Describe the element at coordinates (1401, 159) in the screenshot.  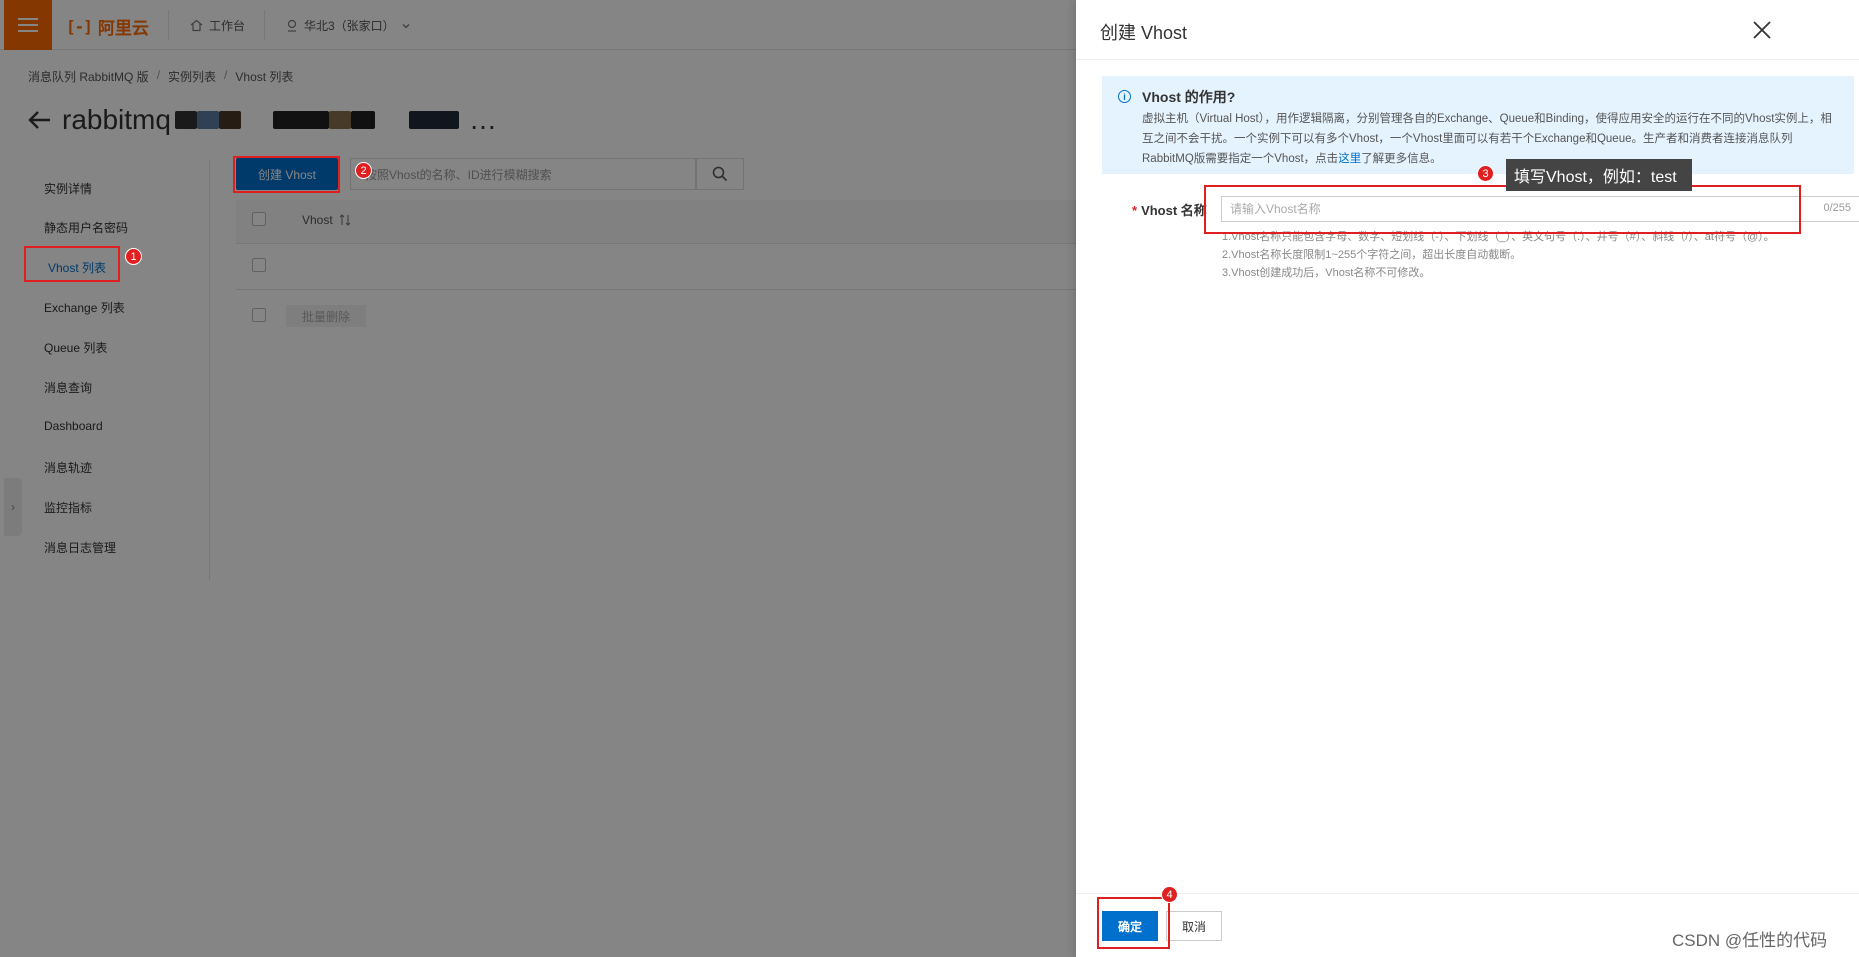
I see `info-text-part2: 了解更多信息。` at that location.